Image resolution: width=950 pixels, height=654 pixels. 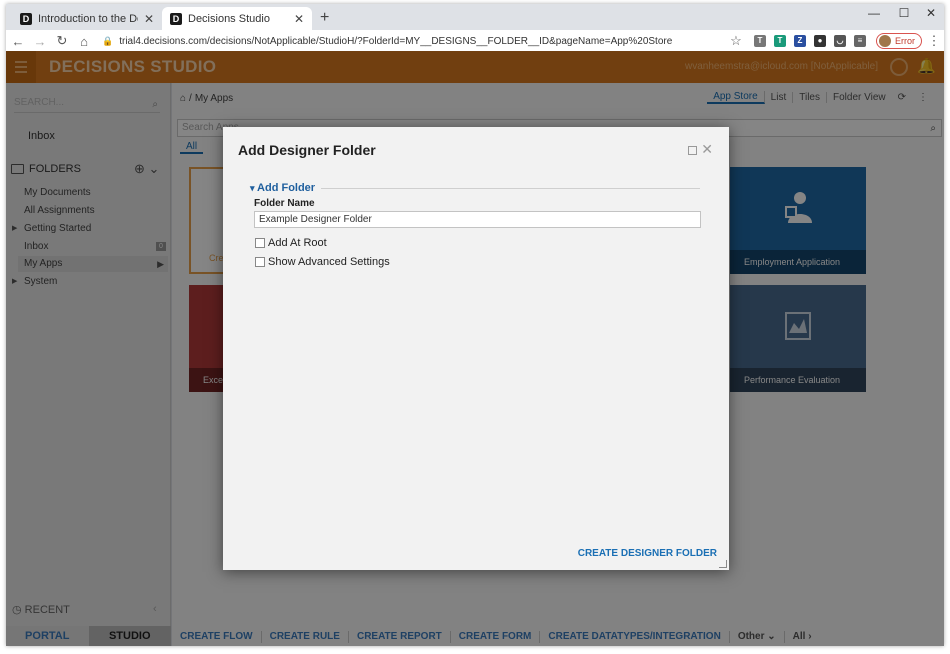 I want to click on section-title: Add Folder, so click(x=282, y=188).